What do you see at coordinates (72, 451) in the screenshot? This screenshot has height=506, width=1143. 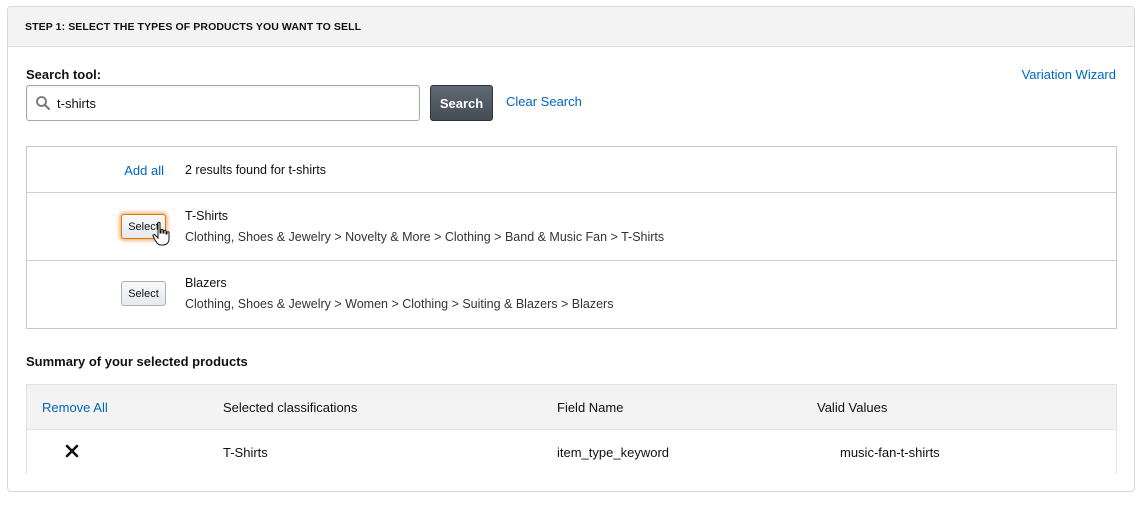 I see `close-icon` at bounding box center [72, 451].